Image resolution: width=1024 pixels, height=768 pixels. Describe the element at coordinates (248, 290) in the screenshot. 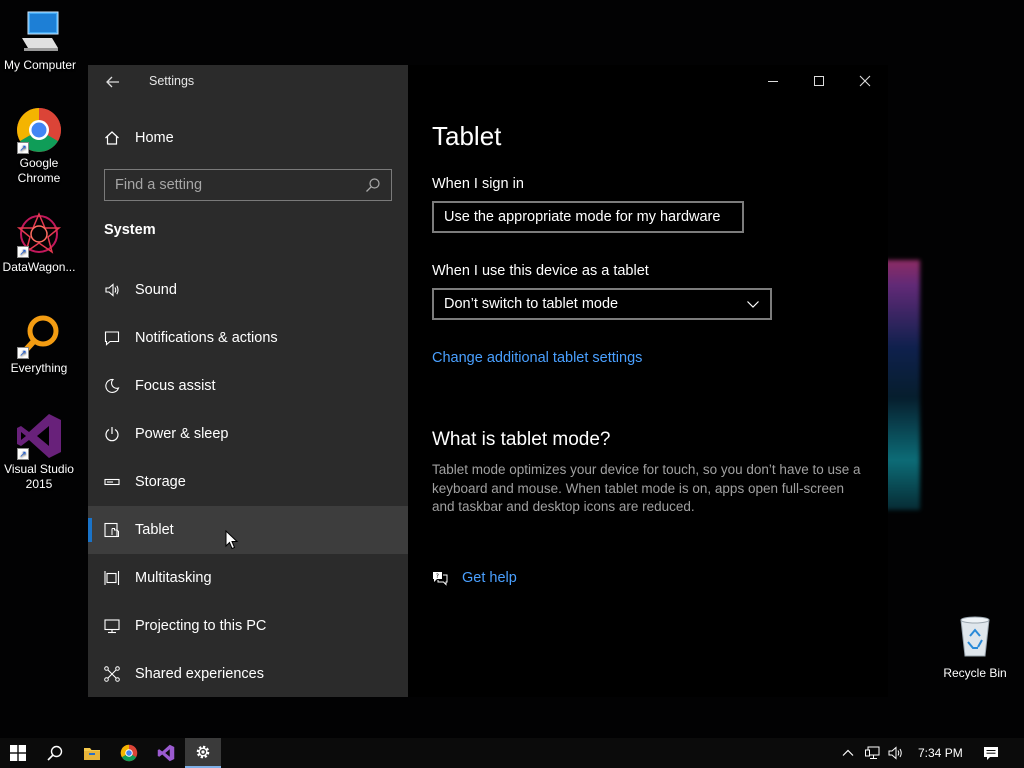

I see `sidebar-item-sound: Sound` at that location.